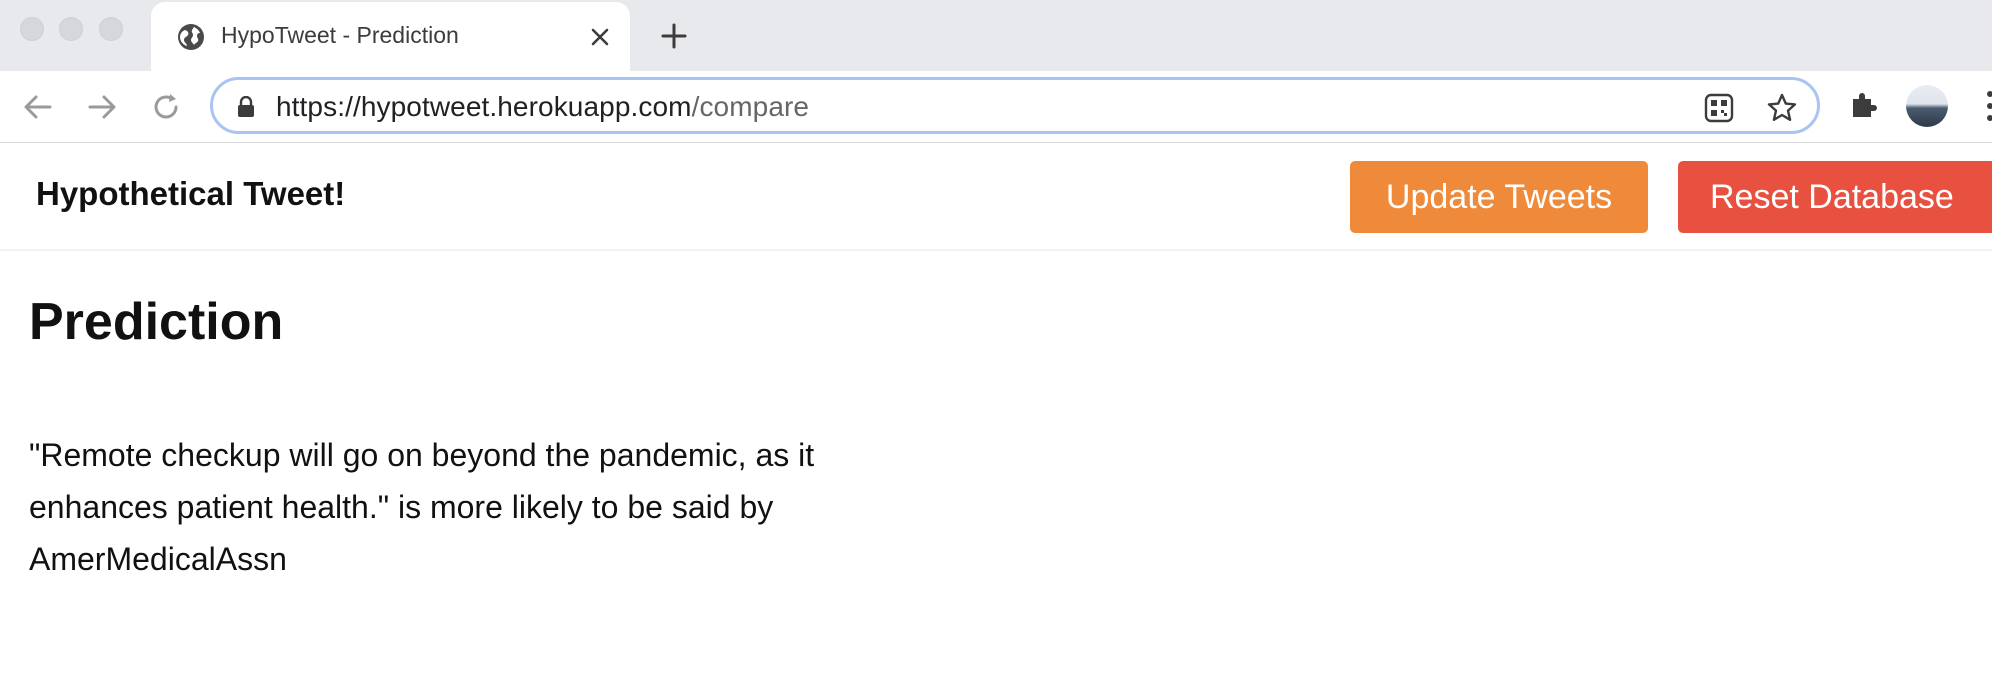  What do you see at coordinates (1499, 197) in the screenshot?
I see `update-tweets-button: Update Tweets` at bounding box center [1499, 197].